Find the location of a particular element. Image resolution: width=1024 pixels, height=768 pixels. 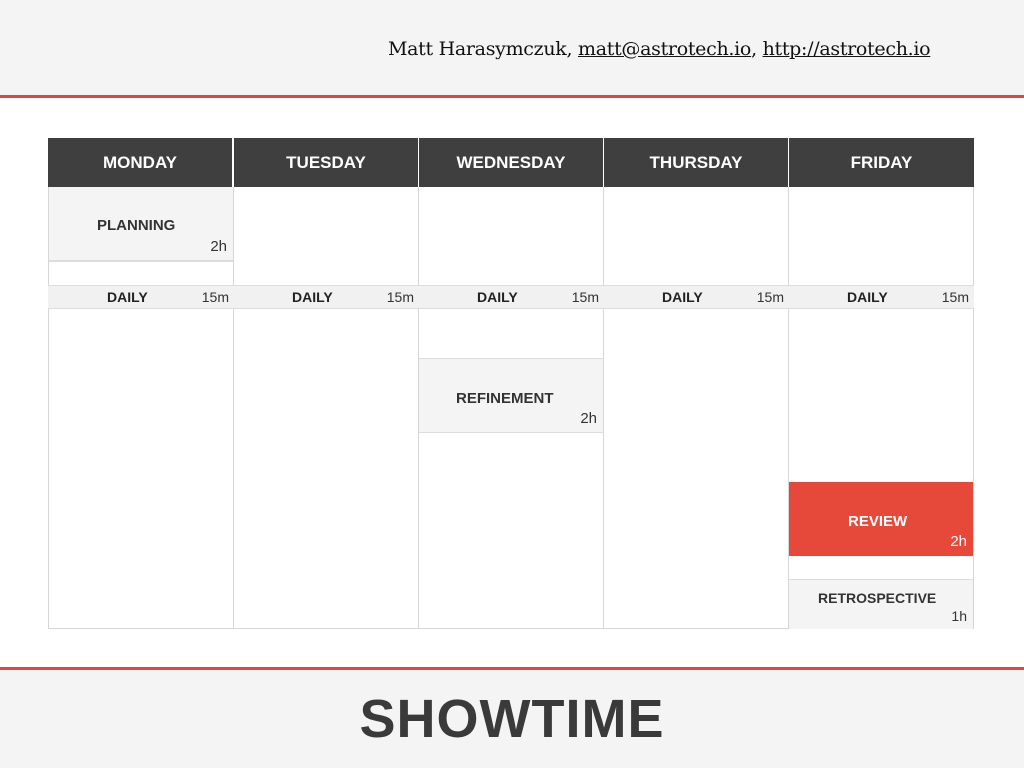

email-link: matt@astrotech.io is located at coordinates (664, 49).